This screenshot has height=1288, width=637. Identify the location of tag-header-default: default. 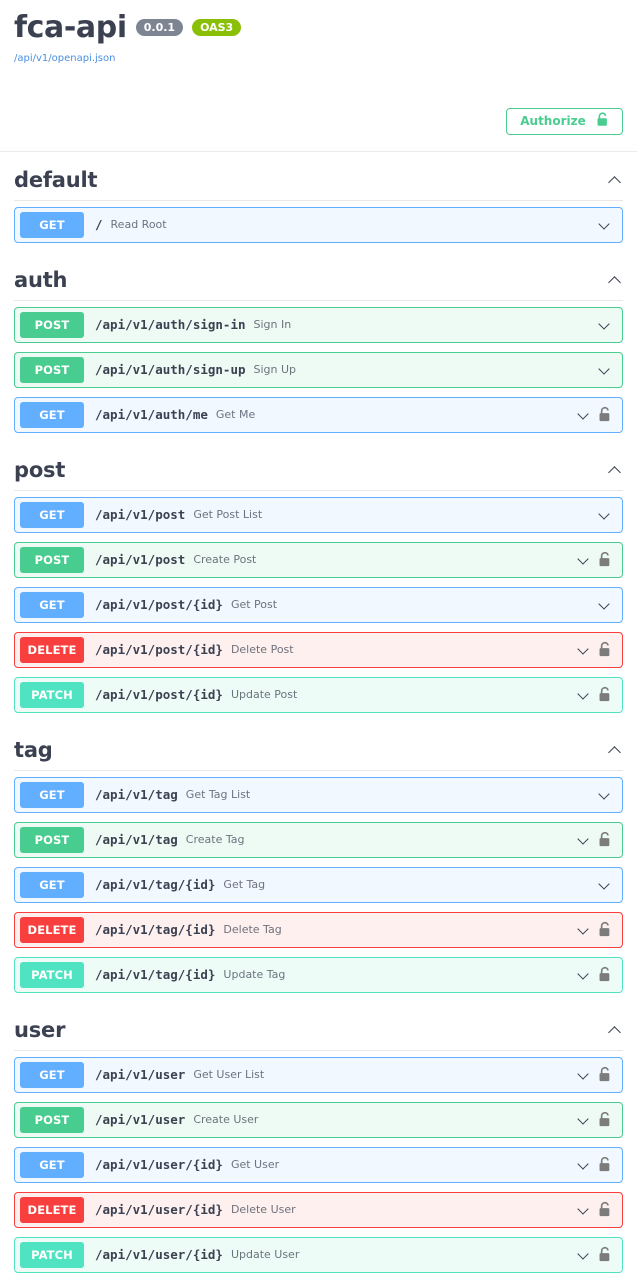
(318, 176).